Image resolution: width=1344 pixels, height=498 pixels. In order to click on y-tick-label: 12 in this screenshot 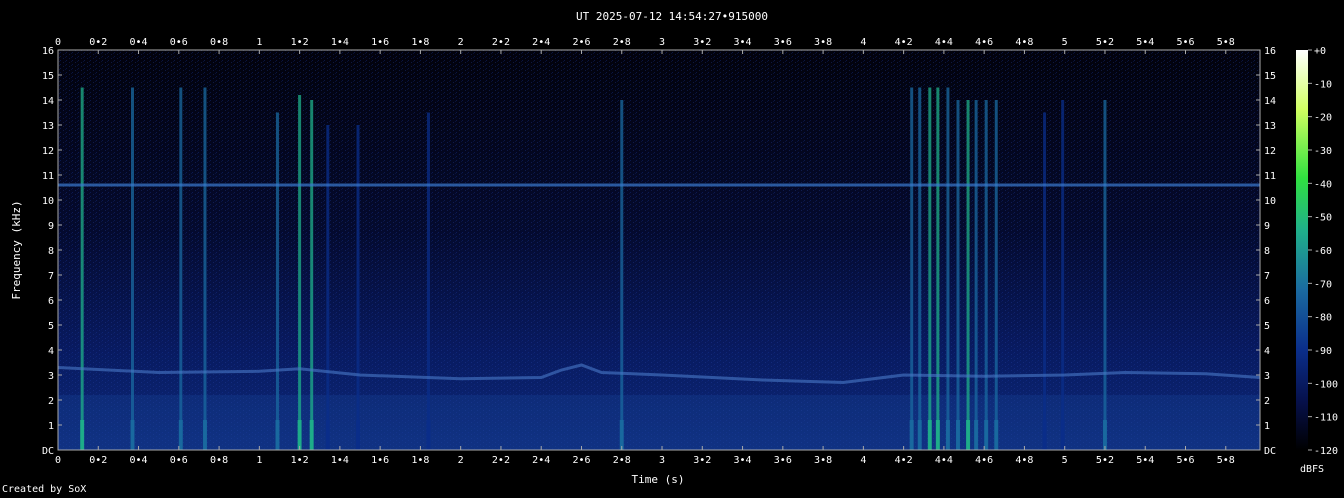, I will do `click(1270, 151)`.